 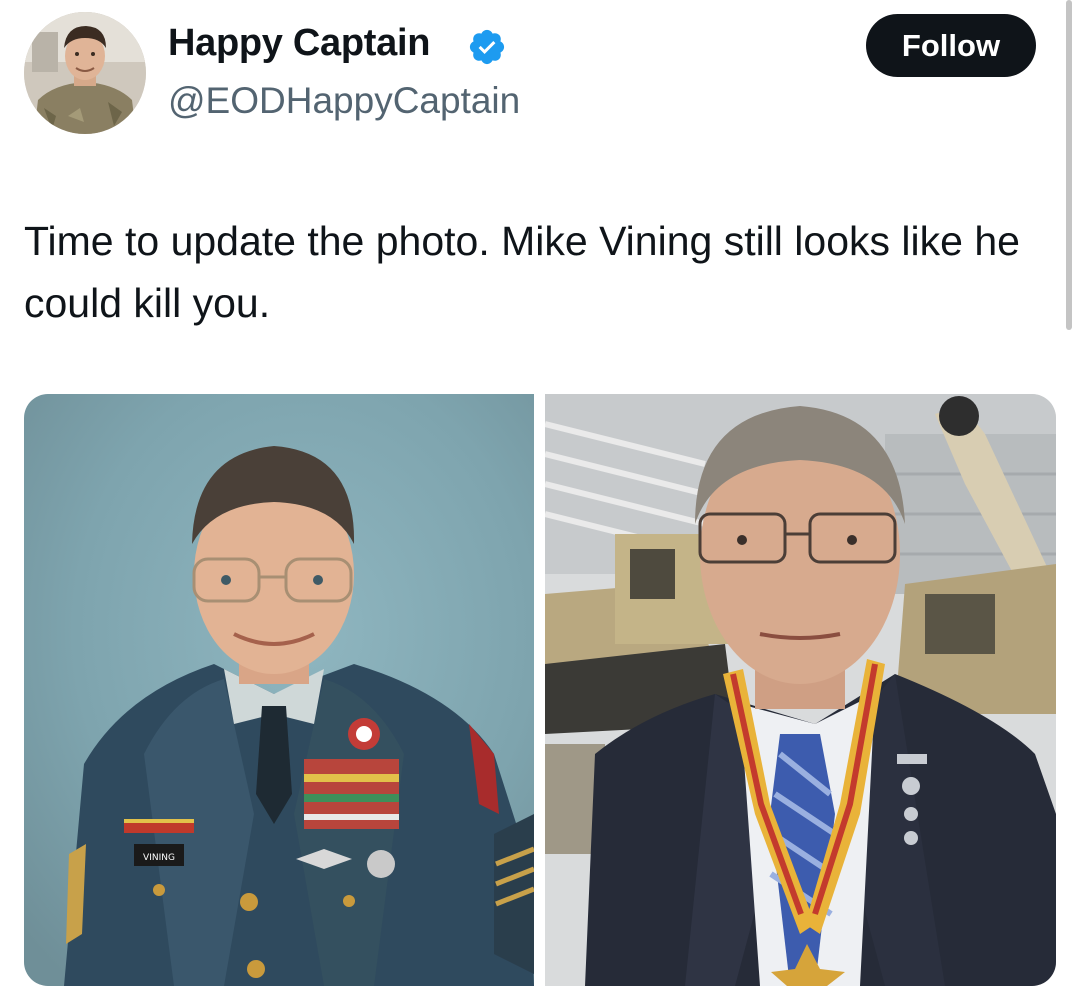 I want to click on scrollbar, so click(x=1069, y=165).